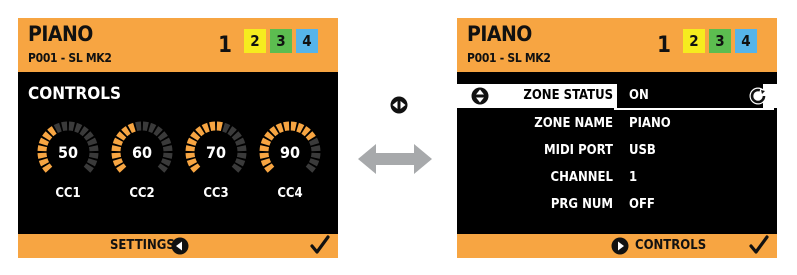 The width and height of the screenshot is (797, 275). I want to click on knob-value: 90, so click(290, 152).